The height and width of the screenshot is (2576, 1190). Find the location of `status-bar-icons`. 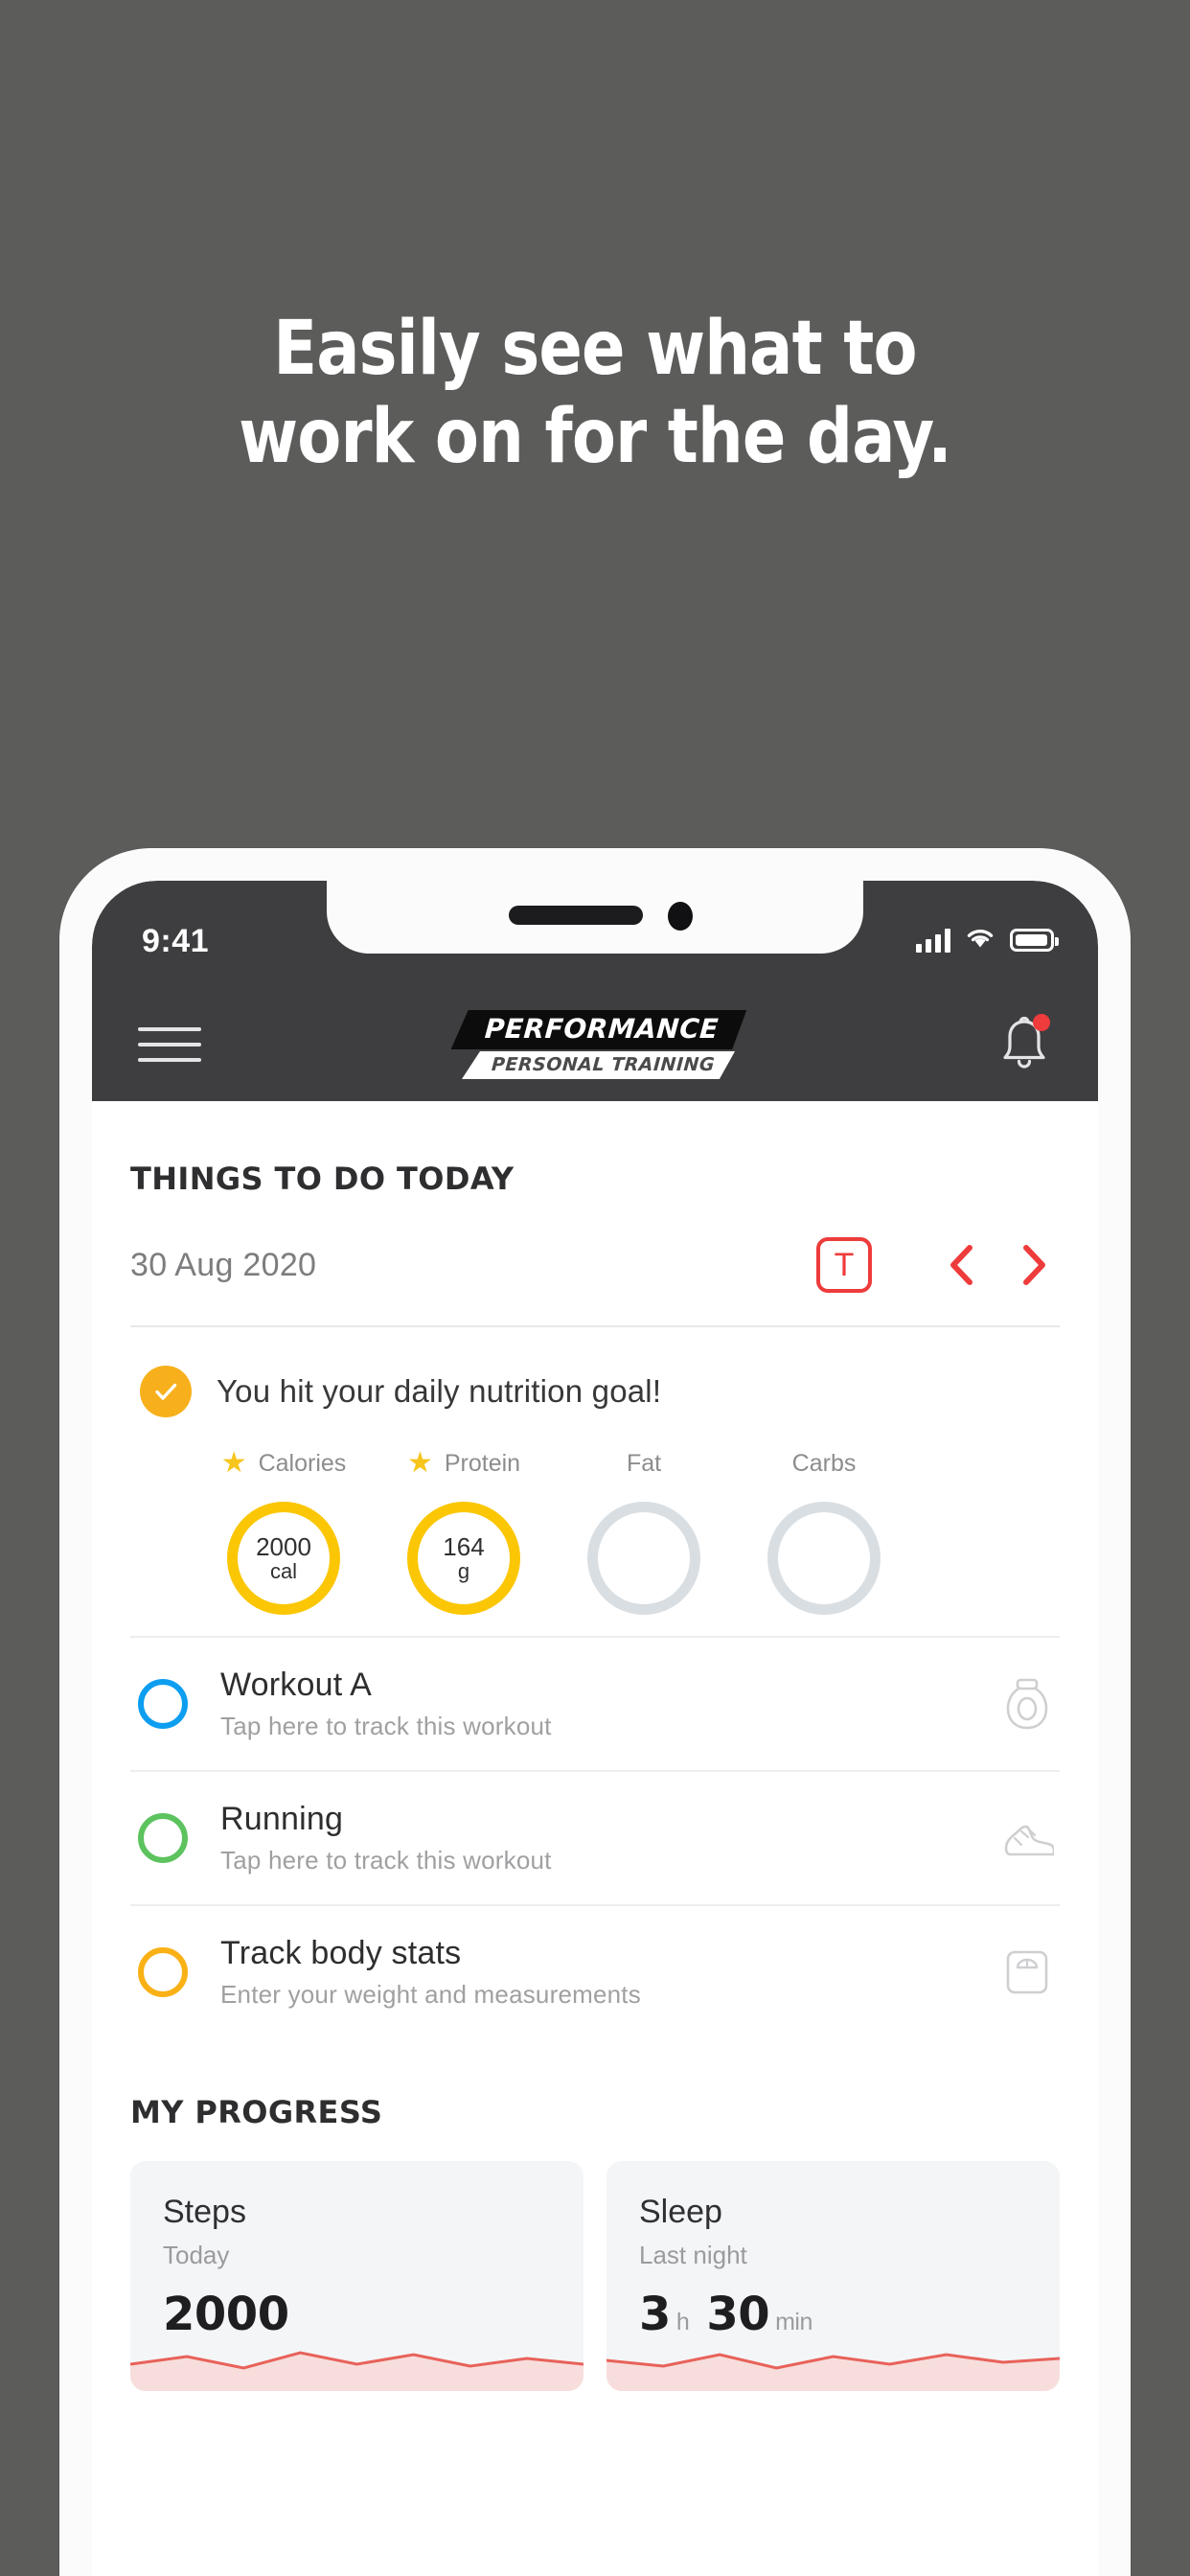

status-bar-icons is located at coordinates (987, 940).